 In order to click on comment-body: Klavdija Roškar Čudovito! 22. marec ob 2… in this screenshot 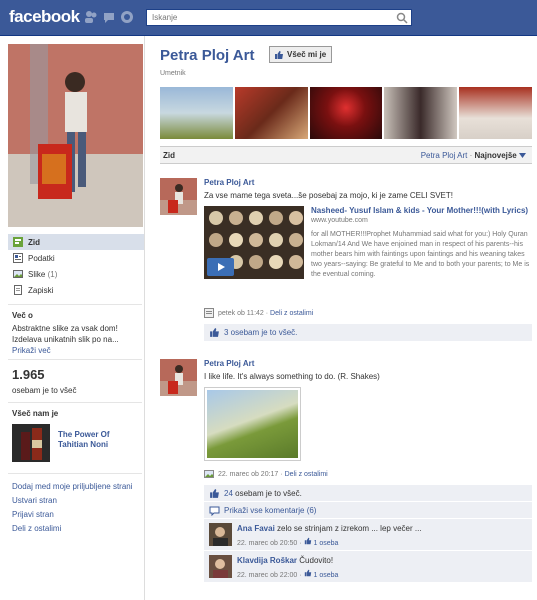, I will do `click(287, 567)`.